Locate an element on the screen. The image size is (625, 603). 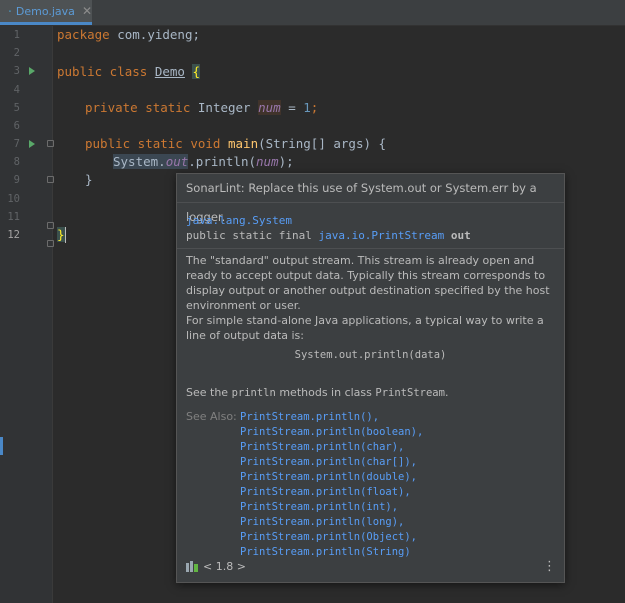
see-also-link: PrintStream.println(boolean), is located at coordinates (331, 432).